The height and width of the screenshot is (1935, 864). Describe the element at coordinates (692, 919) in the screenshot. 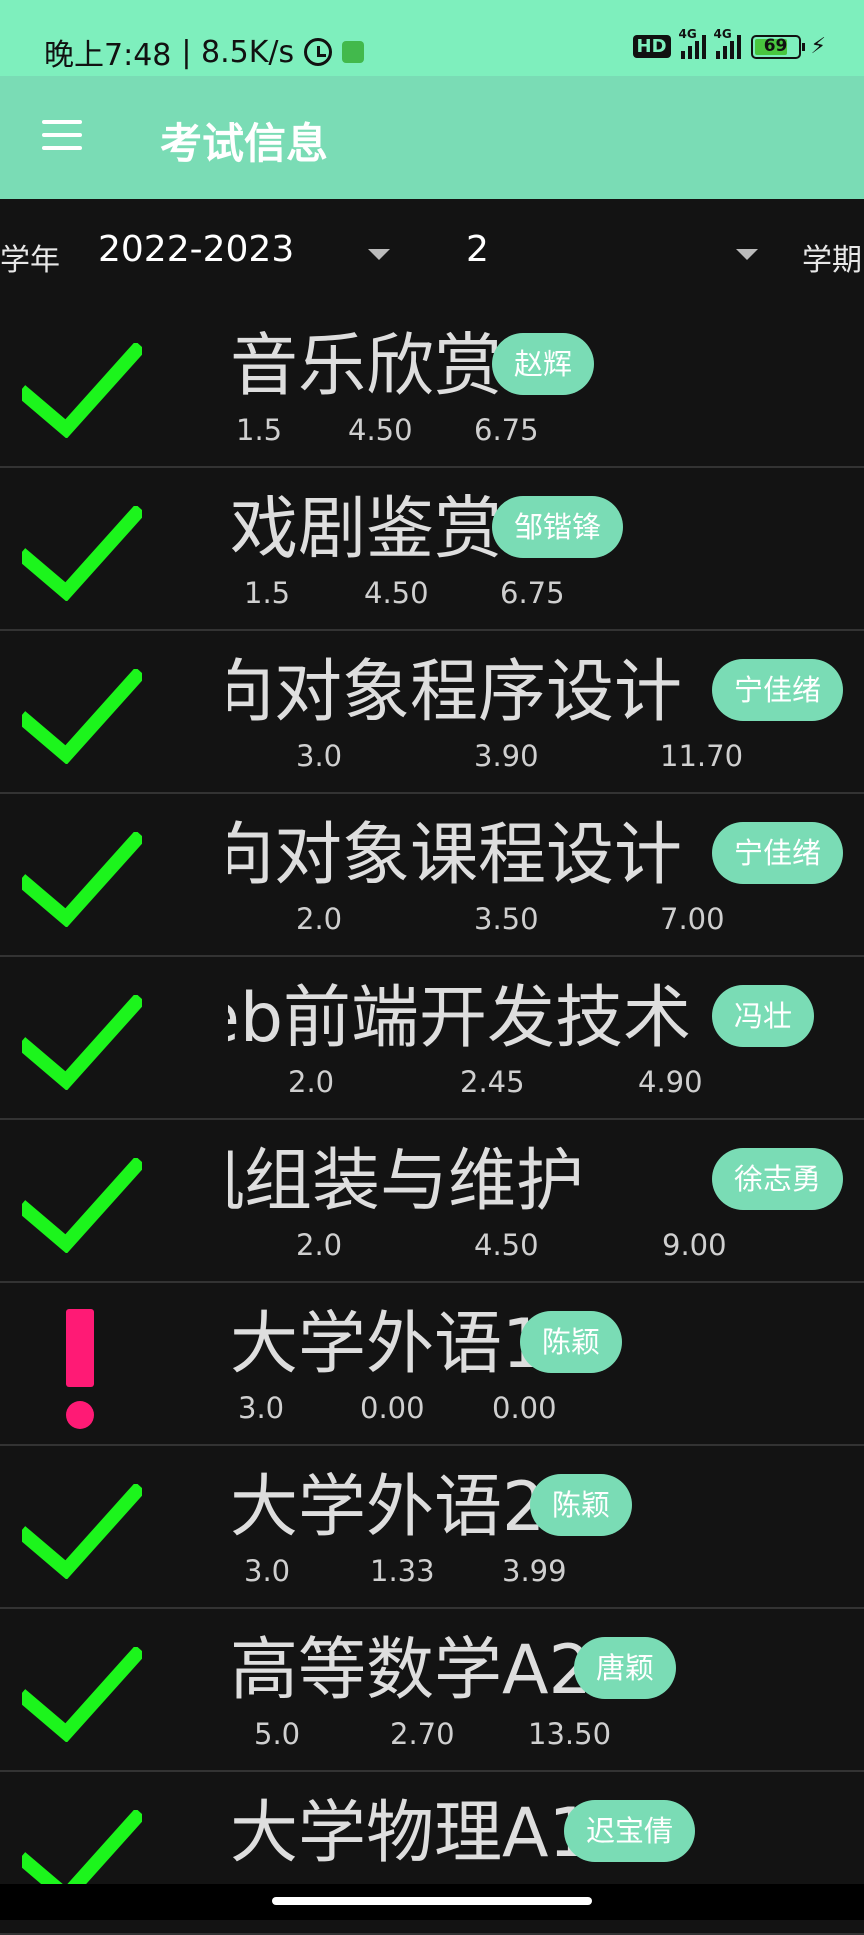

I see `score-value: 7.00` at that location.